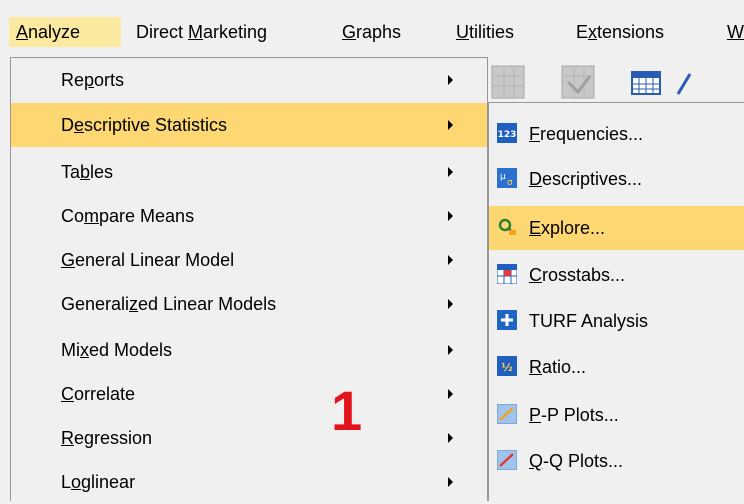 This screenshot has width=744, height=504. I want to click on menu-item-descriptive-statistics: Descriptive Statistics, so click(249, 125).